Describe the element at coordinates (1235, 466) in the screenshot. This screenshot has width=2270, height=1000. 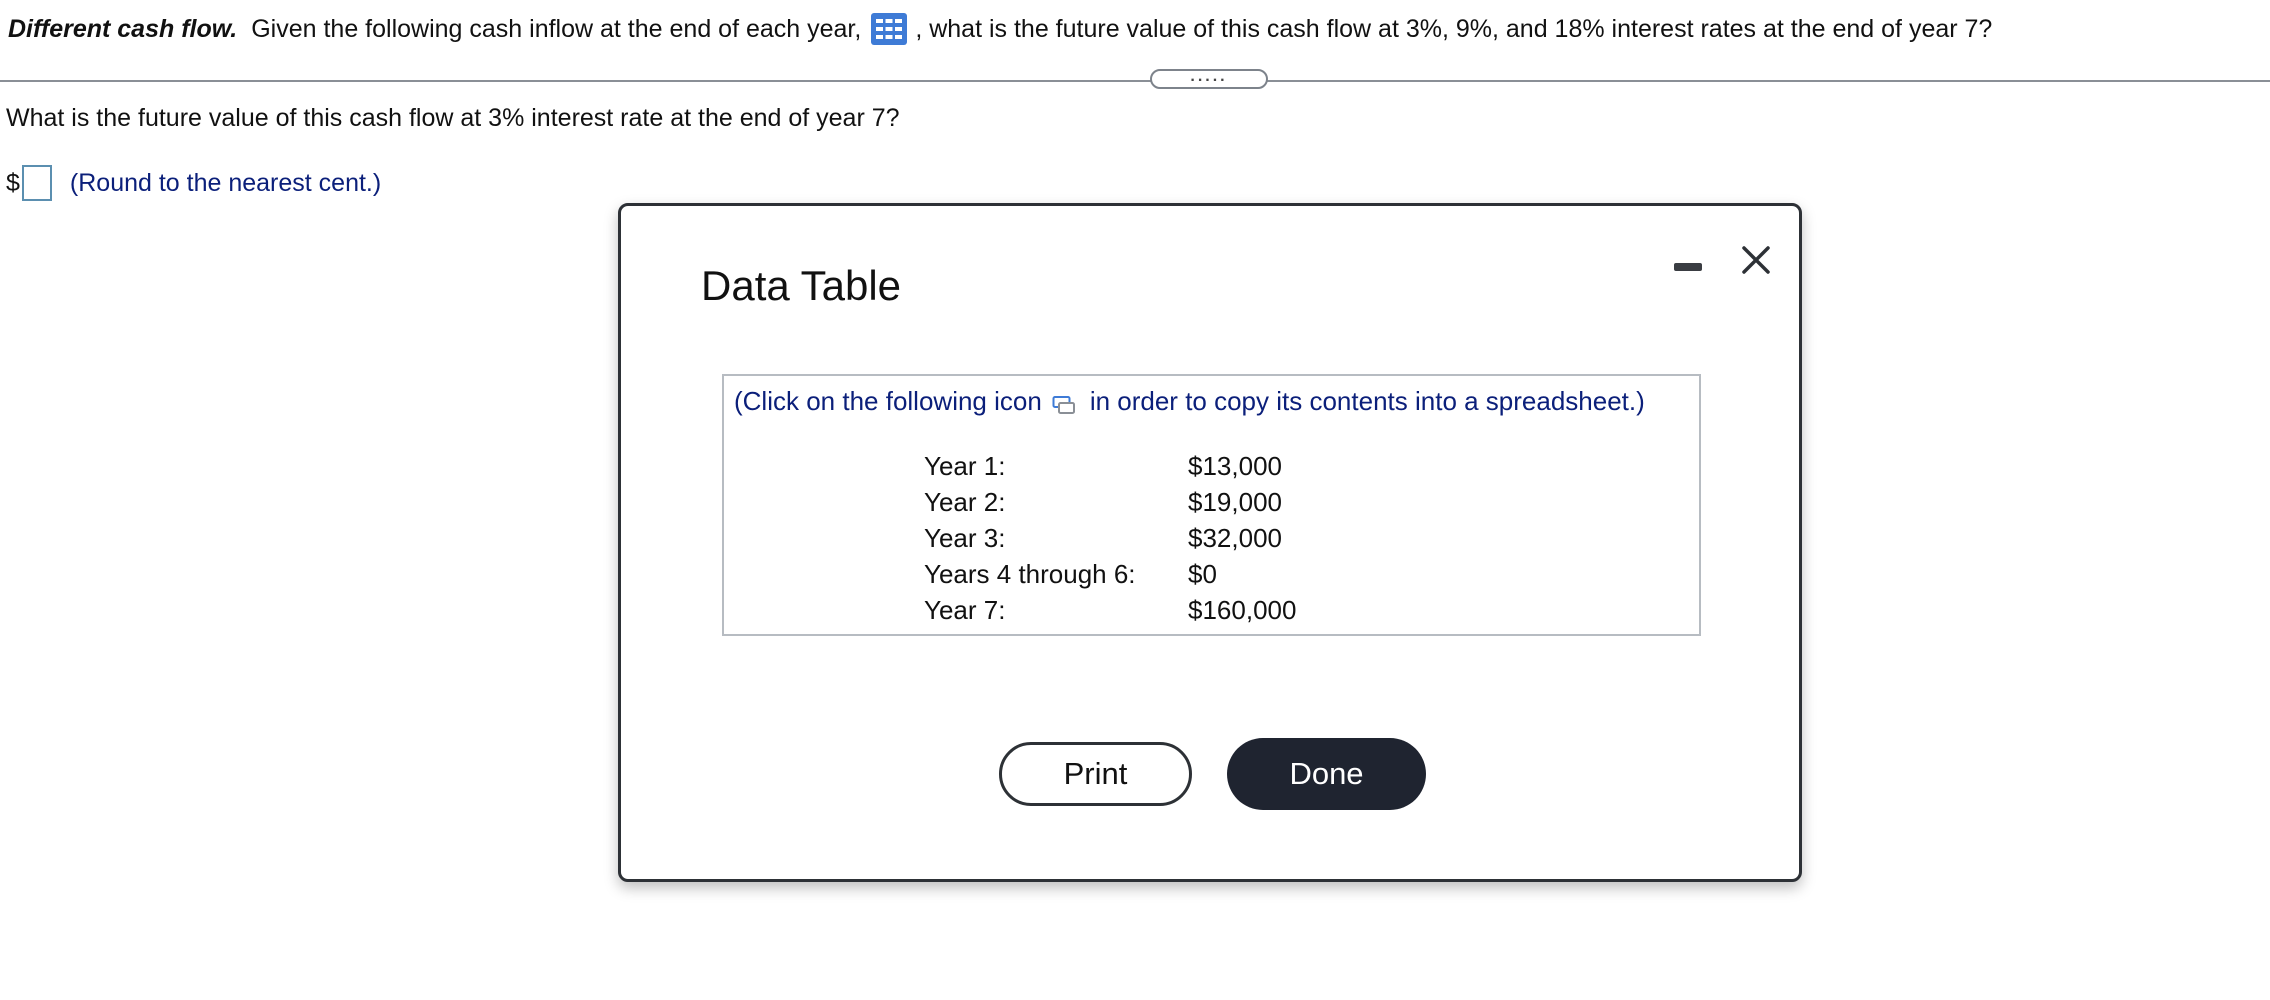
I see `row-value: $13,000` at that location.